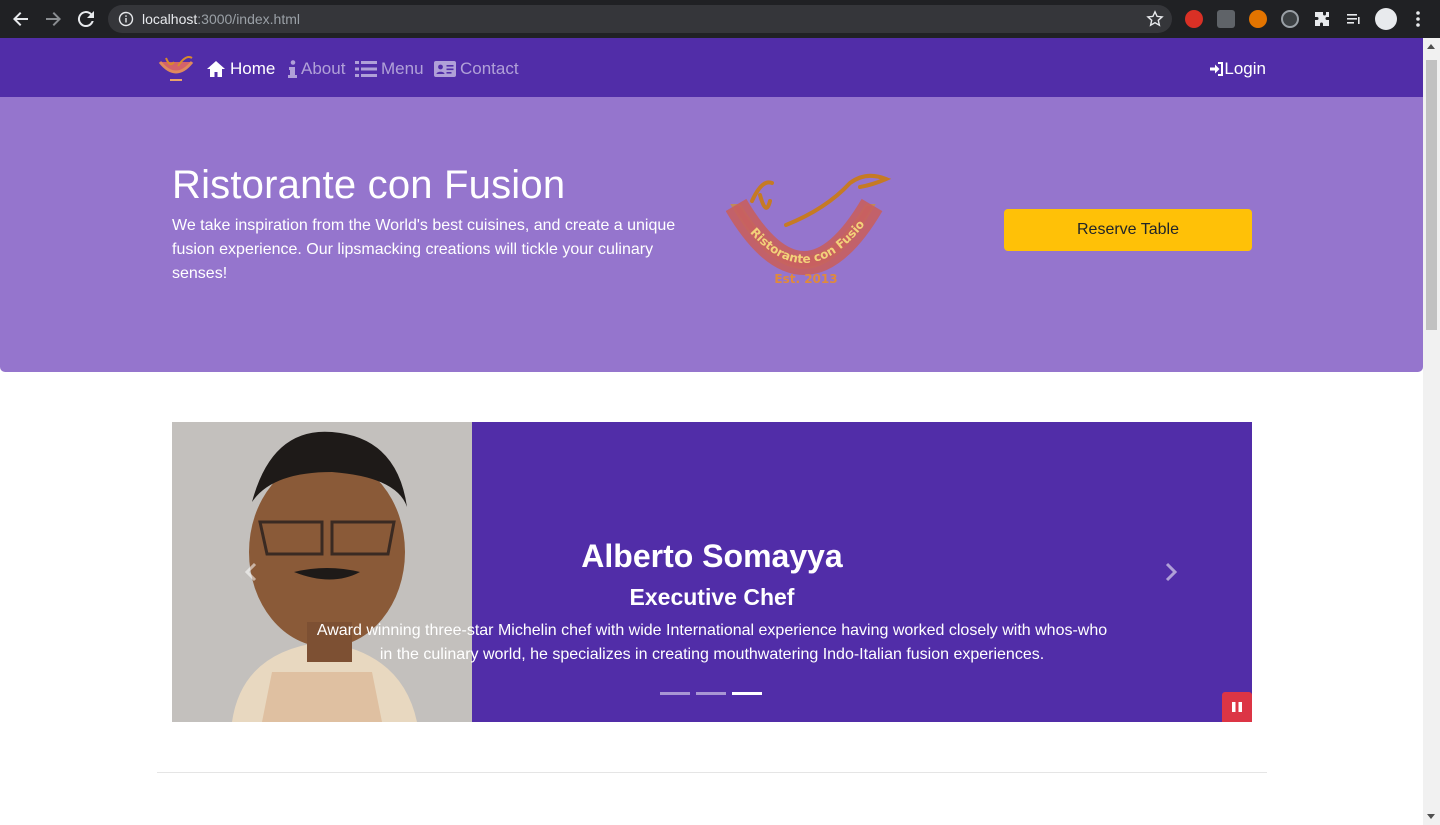  I want to click on chevron-right-icon, so click(1171, 572).